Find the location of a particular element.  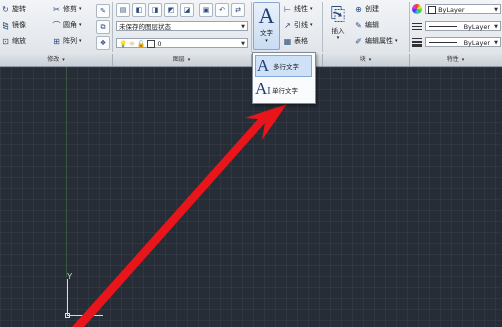

singleline-text-icon: AI is located at coordinates (263, 88).